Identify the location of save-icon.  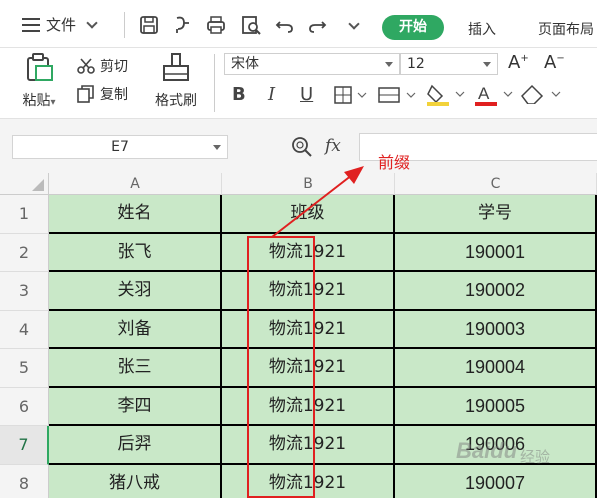
(149, 25).